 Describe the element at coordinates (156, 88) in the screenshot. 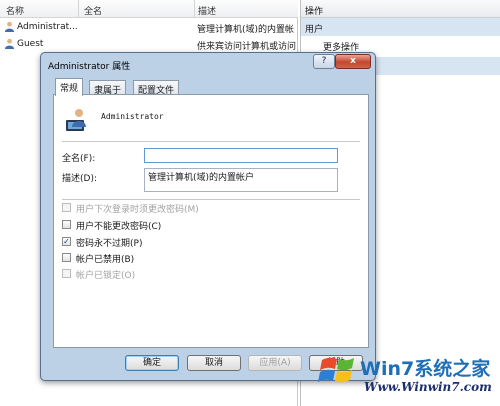

I see `tab-profile: 配置文件` at that location.